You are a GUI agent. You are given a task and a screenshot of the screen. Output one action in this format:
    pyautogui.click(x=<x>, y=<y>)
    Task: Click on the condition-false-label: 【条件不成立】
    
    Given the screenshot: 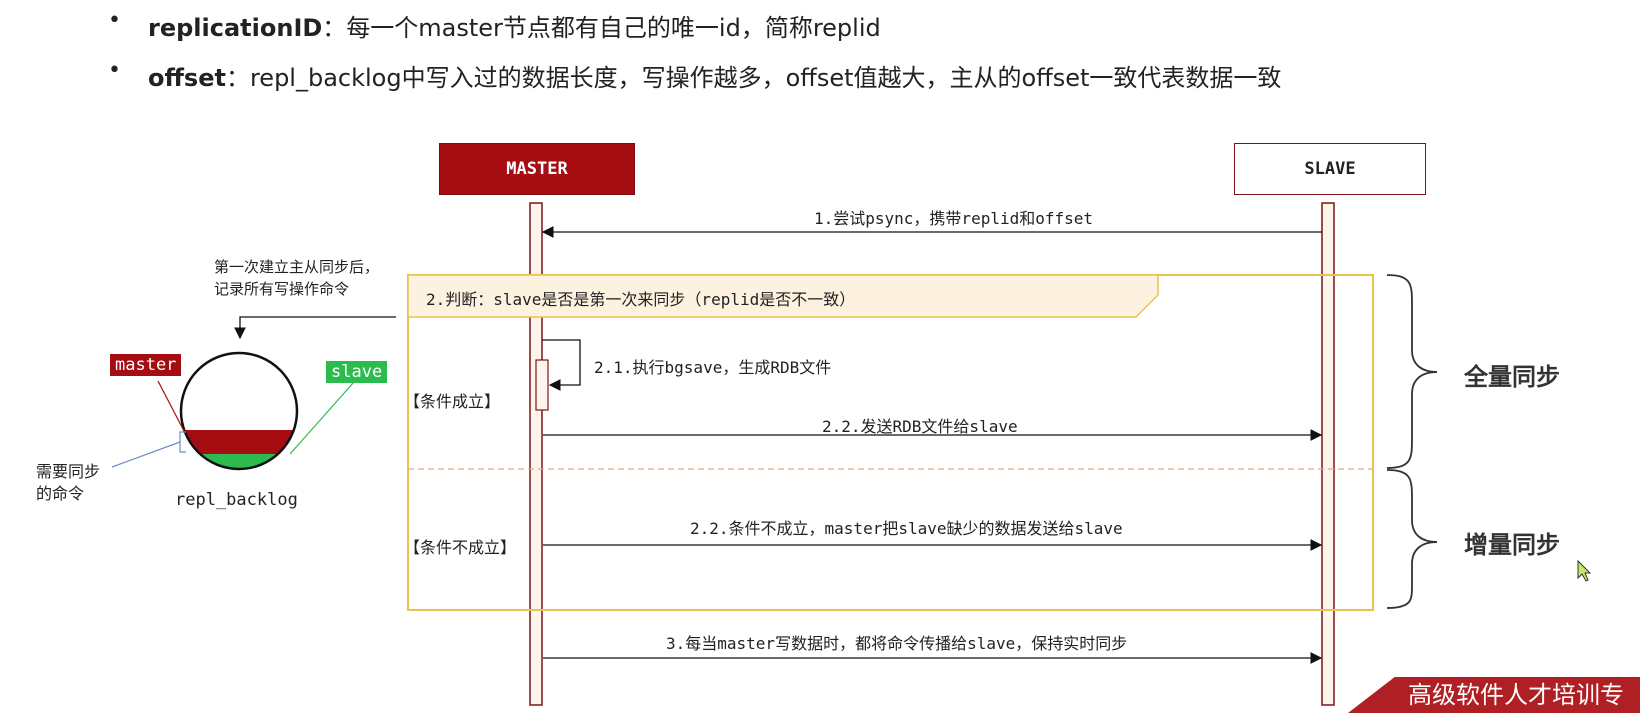 What is the action you would take?
    pyautogui.click(x=460, y=547)
    